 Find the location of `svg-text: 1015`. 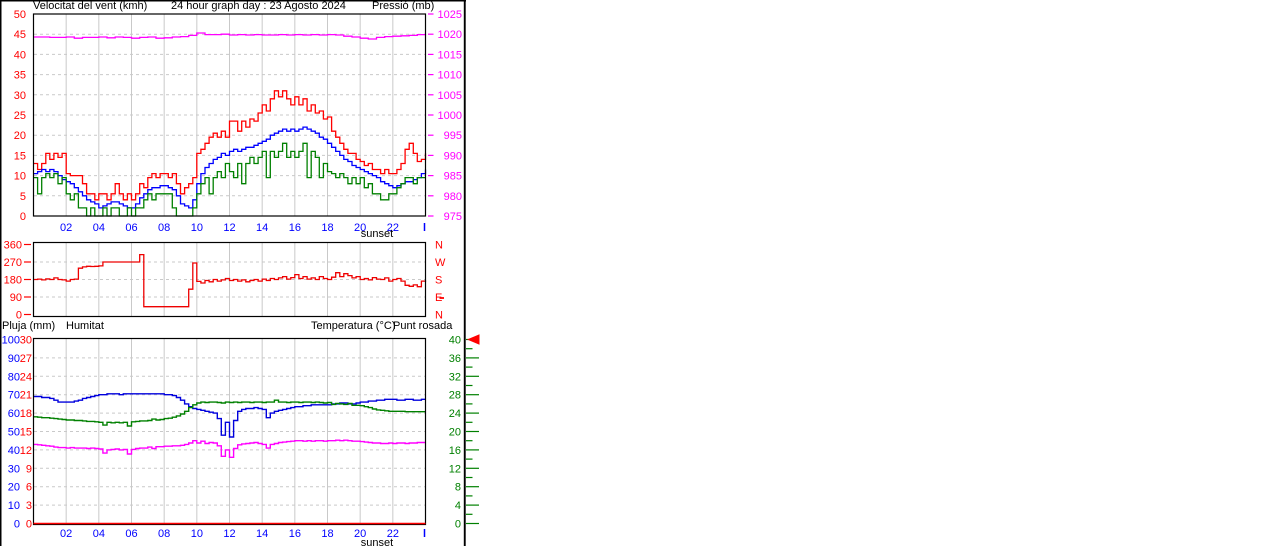

svg-text: 1015 is located at coordinates (450, 55).